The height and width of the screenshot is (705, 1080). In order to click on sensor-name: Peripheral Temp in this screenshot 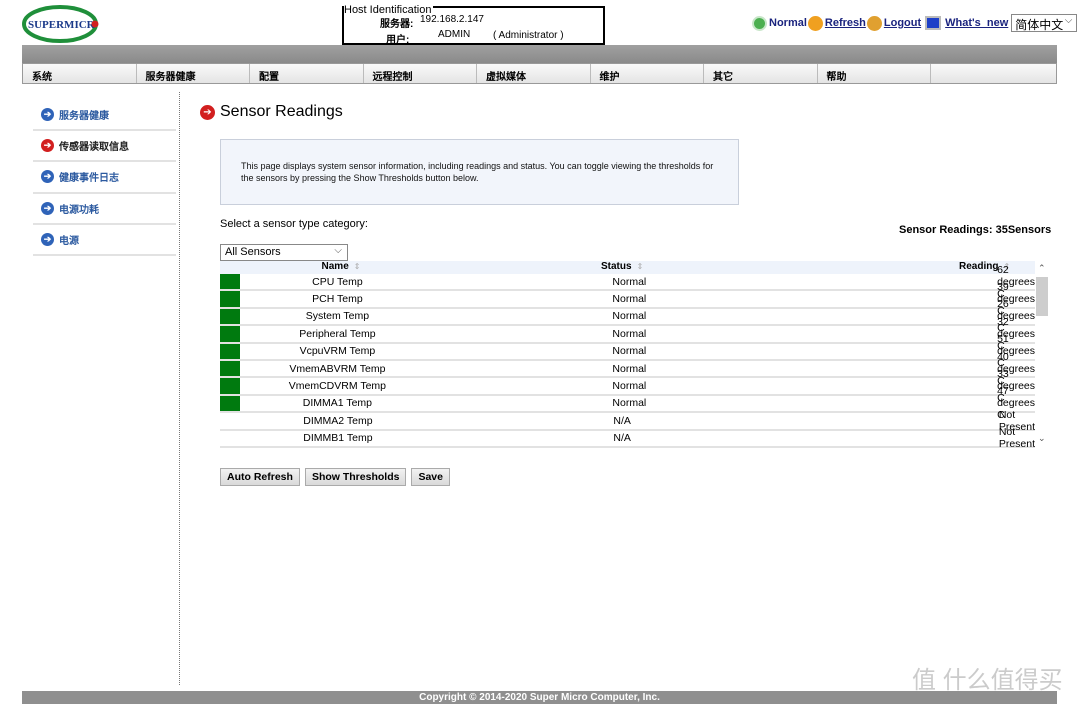, I will do `click(337, 333)`.